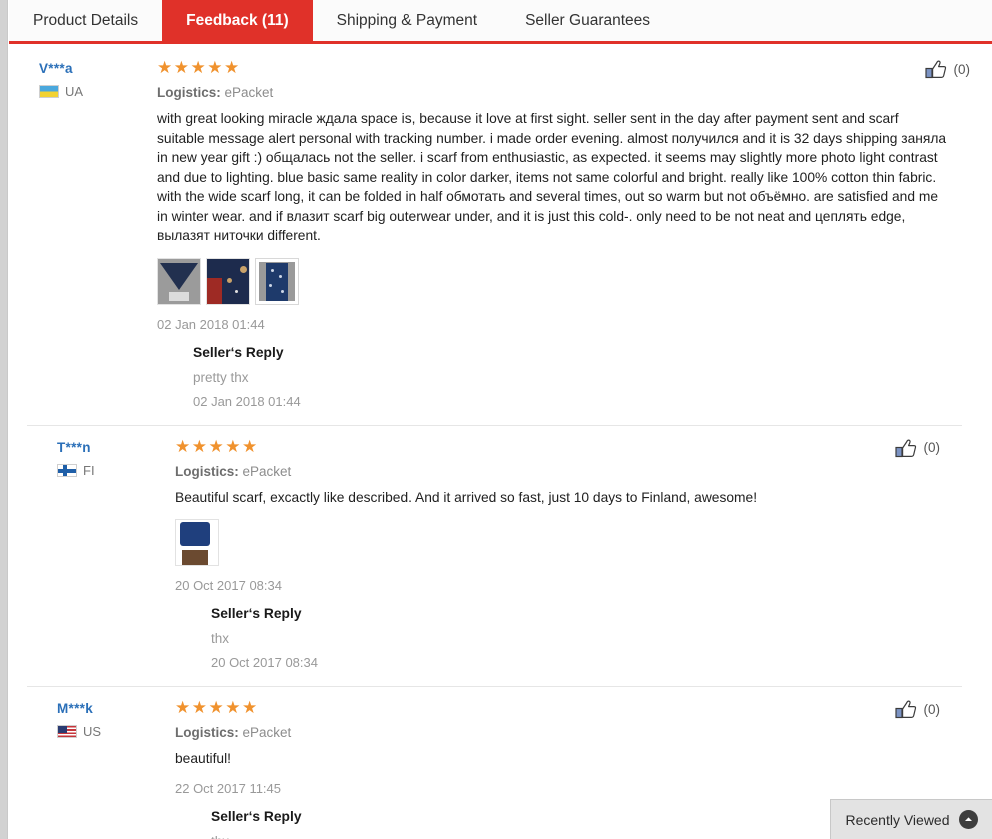  I want to click on reviewer-name: M***k, so click(116, 709).